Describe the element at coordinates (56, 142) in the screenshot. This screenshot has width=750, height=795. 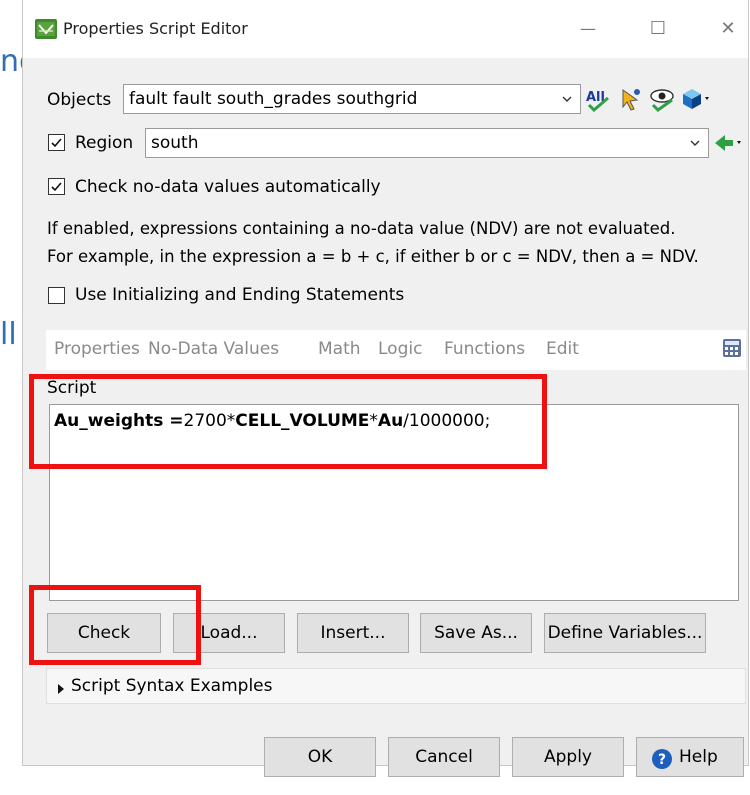
I see `region-checkbox` at that location.